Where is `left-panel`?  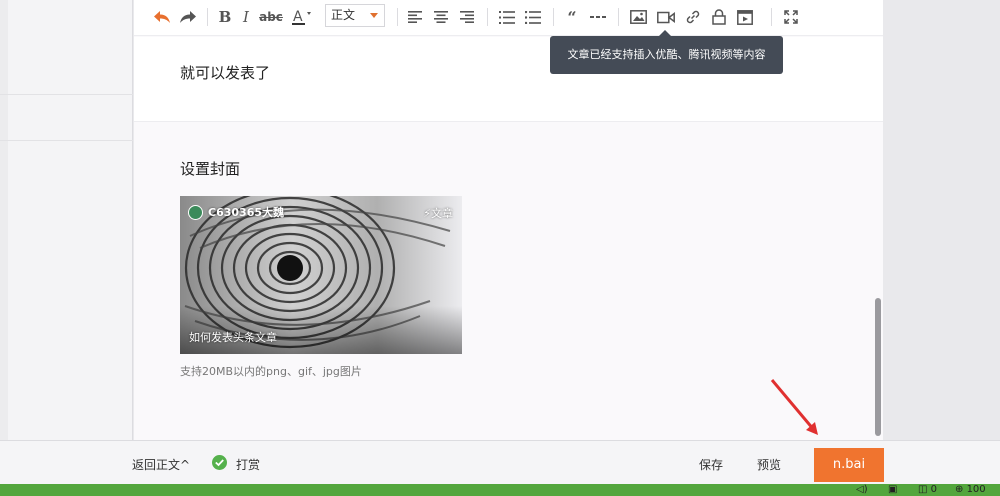
left-panel is located at coordinates (66, 220).